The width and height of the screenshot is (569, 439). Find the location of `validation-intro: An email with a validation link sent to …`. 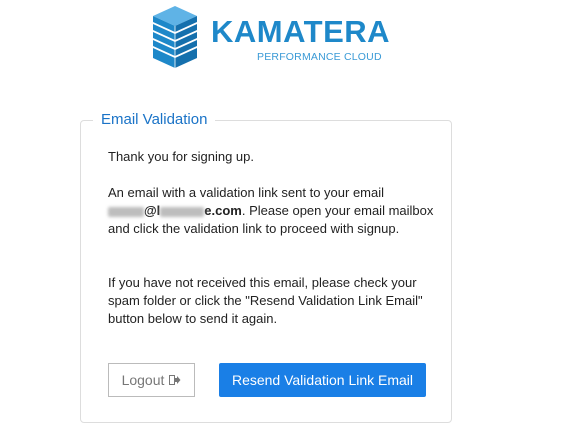

validation-intro: An email with a validation link sent to … is located at coordinates (246, 192).